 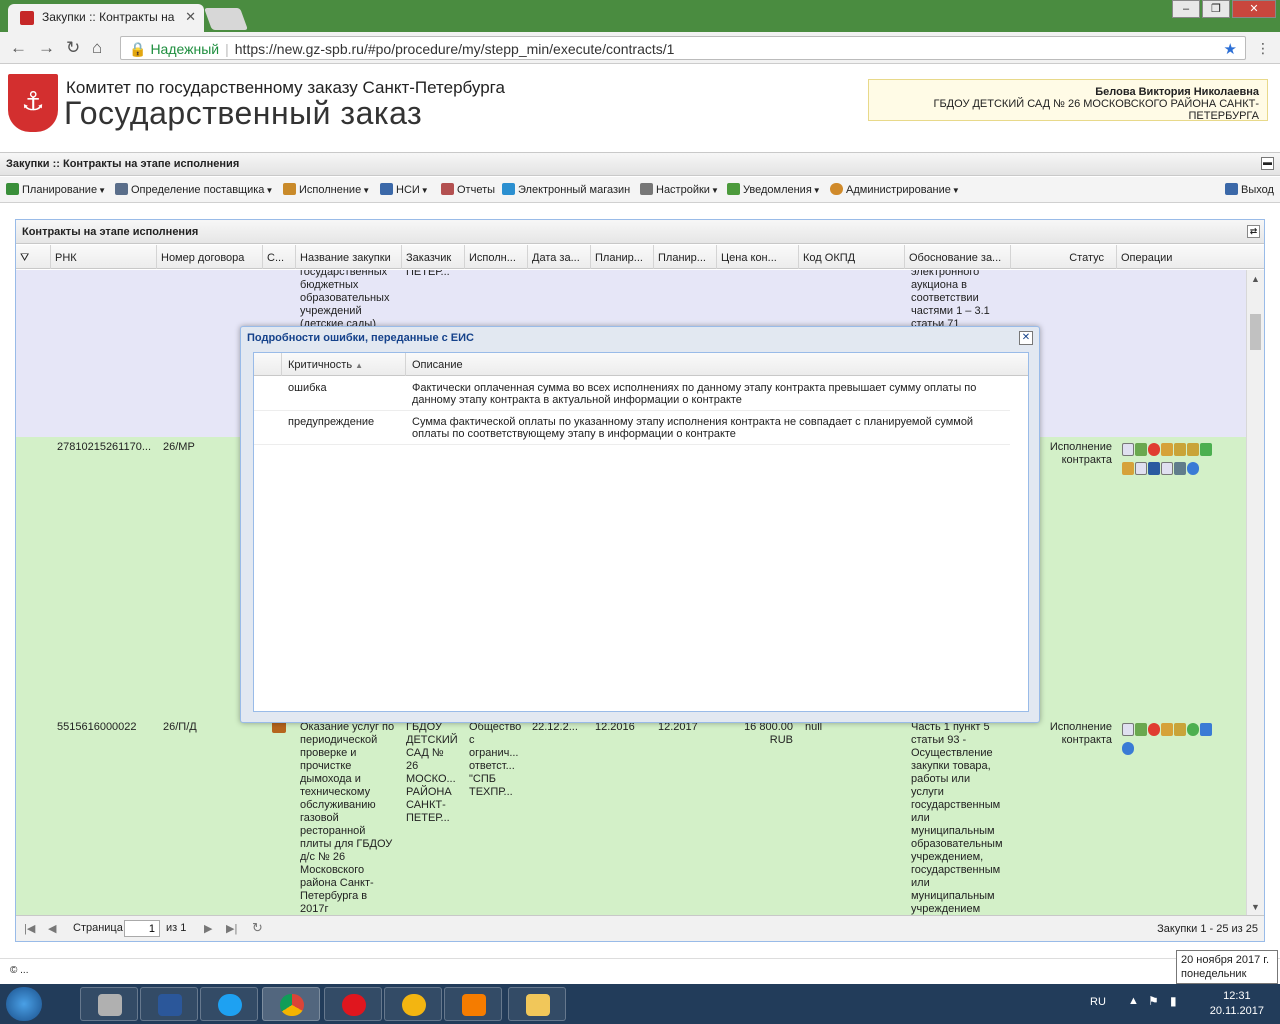 What do you see at coordinates (1237, 1004) in the screenshot?
I see `clock: 12:31 20.11.2017` at bounding box center [1237, 1004].